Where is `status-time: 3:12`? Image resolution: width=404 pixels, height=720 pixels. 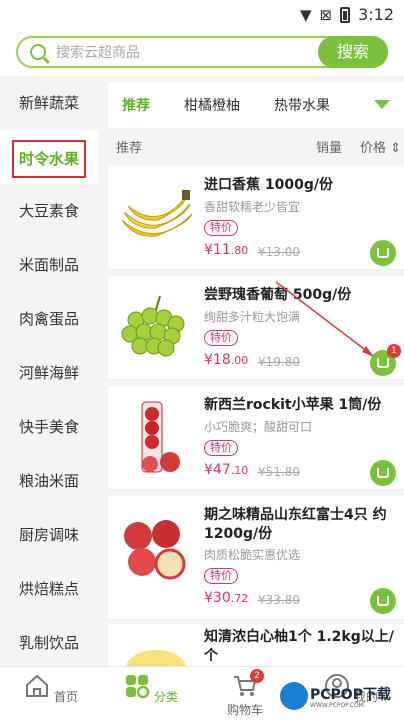 status-time: 3:12 is located at coordinates (376, 14).